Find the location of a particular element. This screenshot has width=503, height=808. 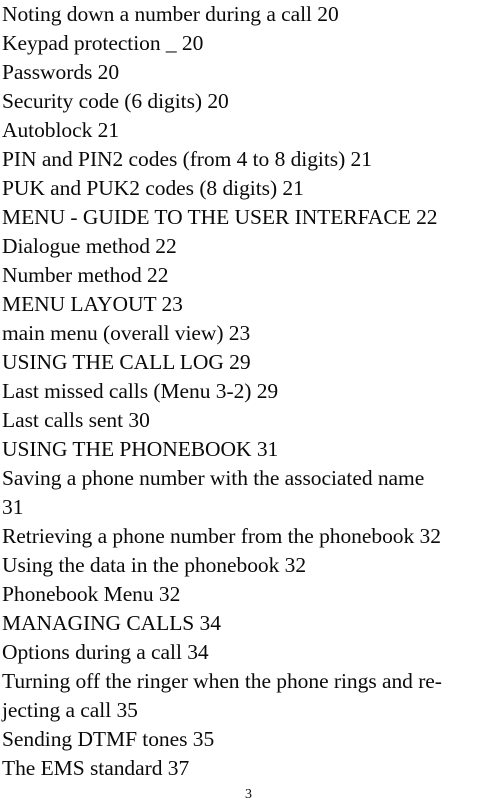

toc-entry: Keypad protection _ 20 is located at coordinates (252, 43).